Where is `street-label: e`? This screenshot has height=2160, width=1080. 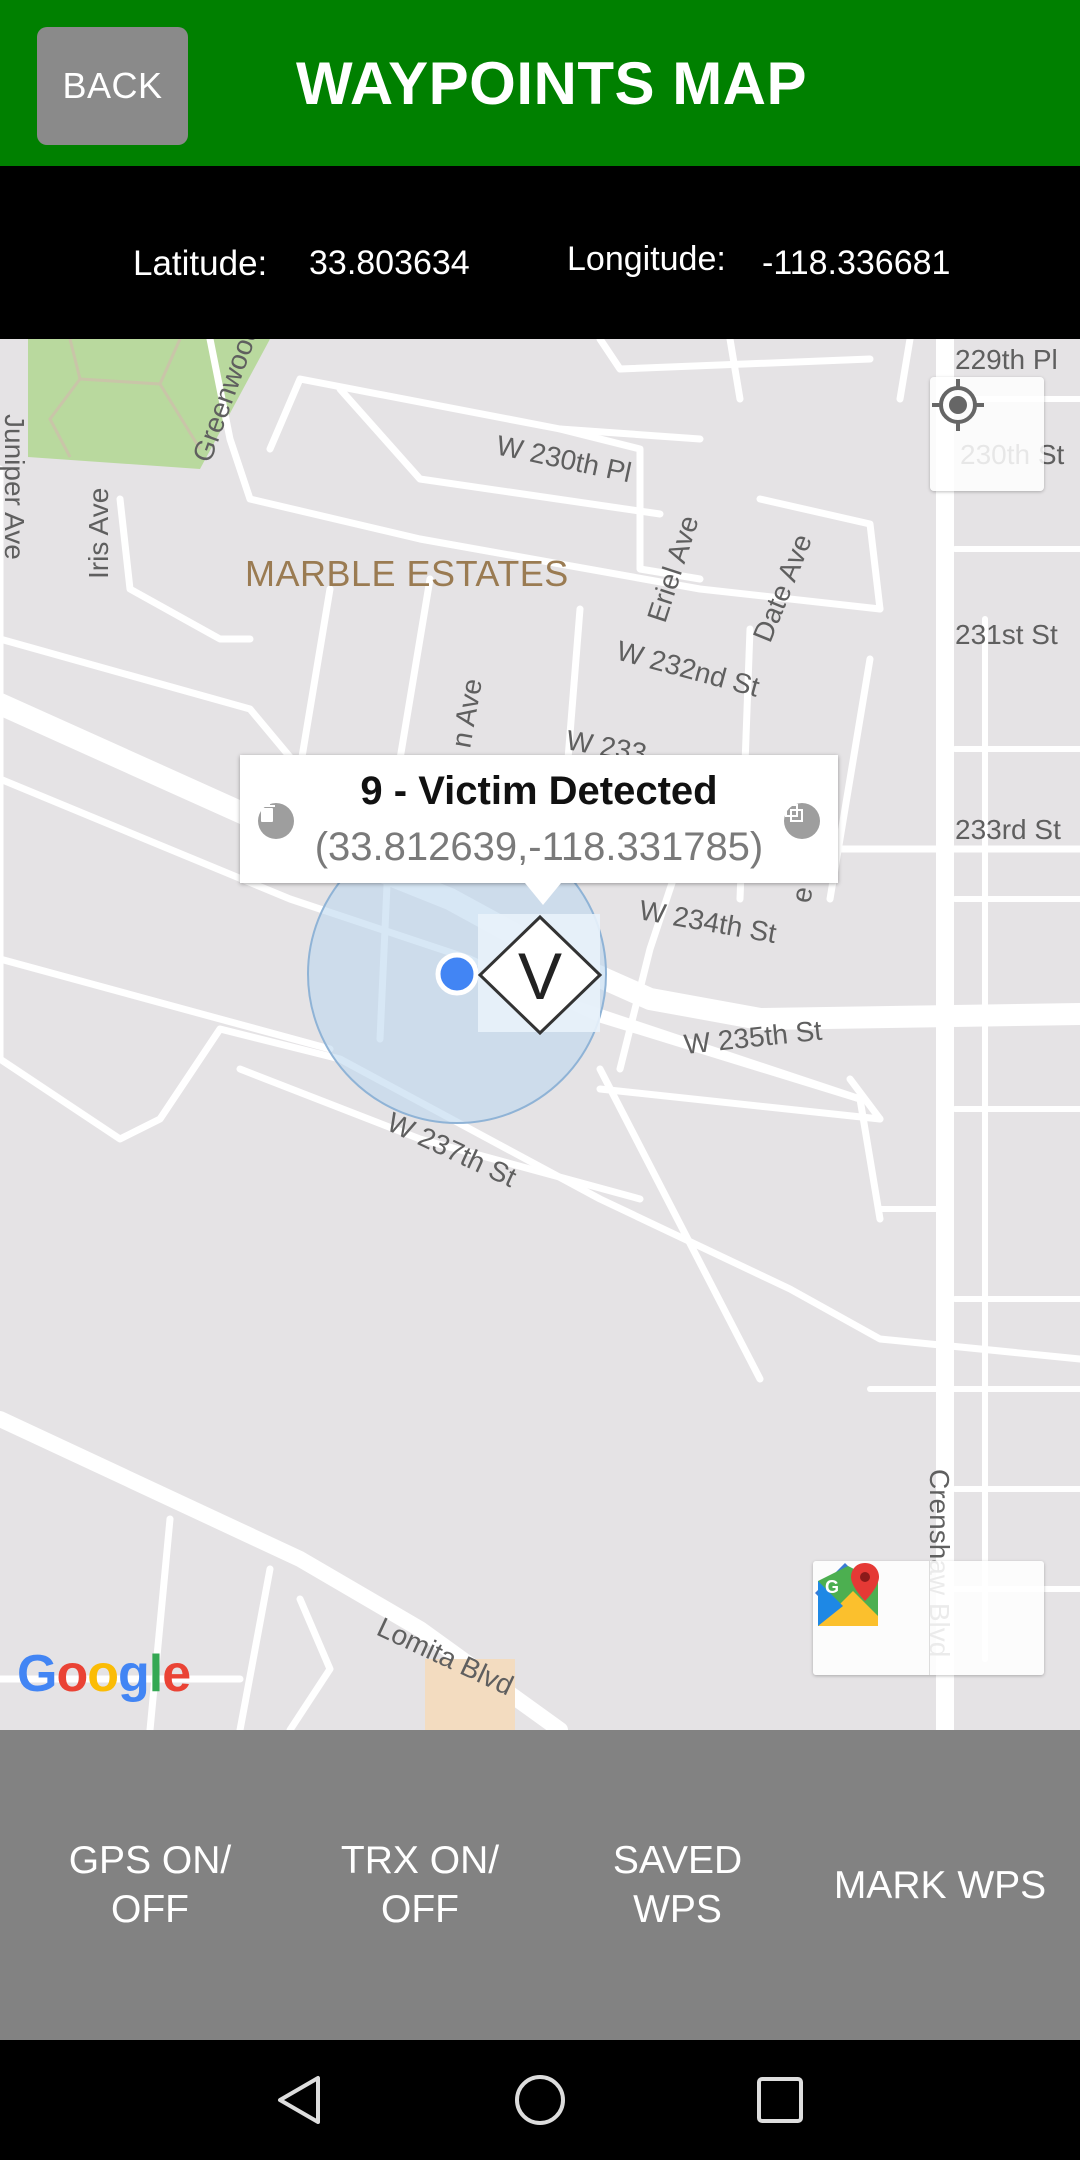
street-label: e is located at coordinates (801, 894).